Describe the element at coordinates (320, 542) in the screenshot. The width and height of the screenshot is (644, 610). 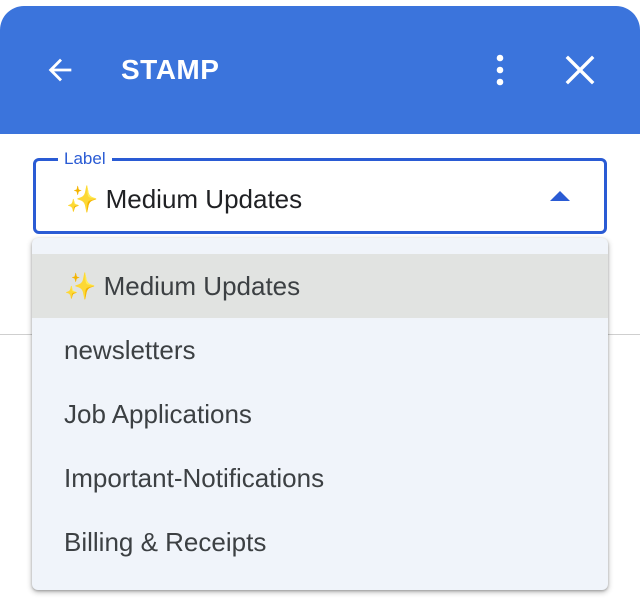
I see `label-option-billing-receipts: Billing & Receipts` at that location.